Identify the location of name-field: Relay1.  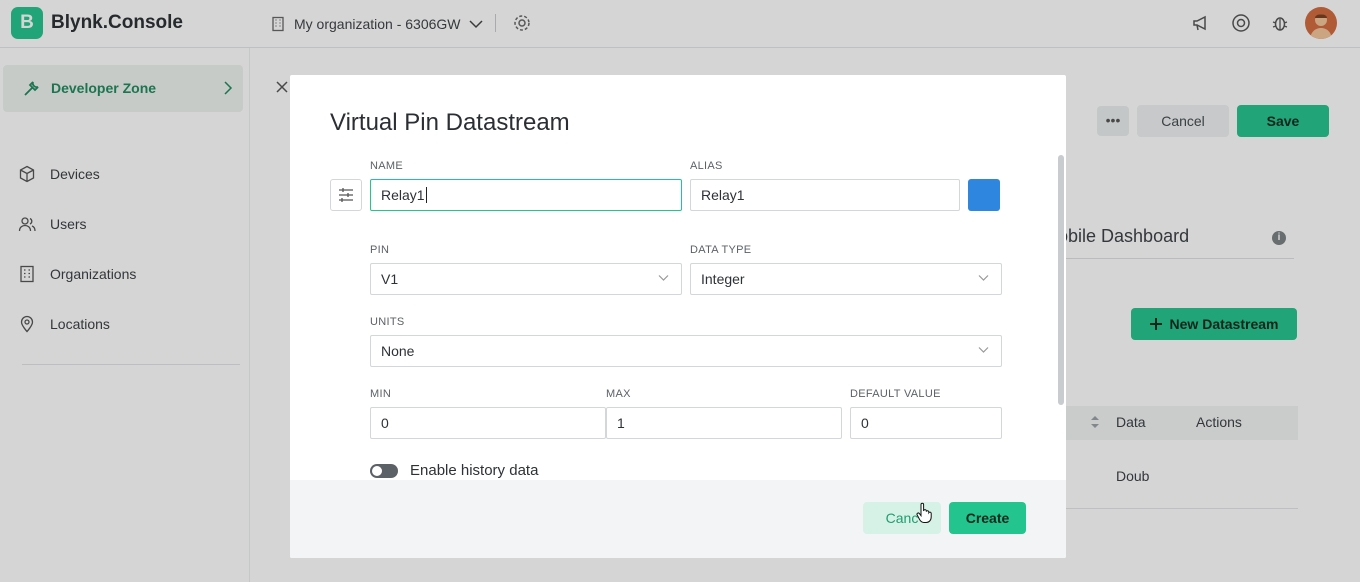
(526, 195).